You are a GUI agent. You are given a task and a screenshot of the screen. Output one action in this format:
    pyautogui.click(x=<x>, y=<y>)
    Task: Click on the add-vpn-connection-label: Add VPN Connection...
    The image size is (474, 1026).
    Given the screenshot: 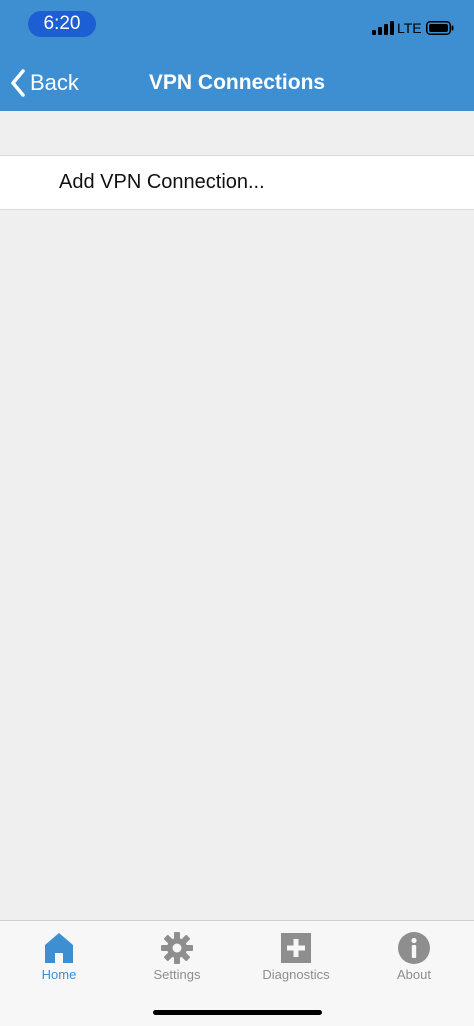 What is the action you would take?
    pyautogui.click(x=162, y=182)
    